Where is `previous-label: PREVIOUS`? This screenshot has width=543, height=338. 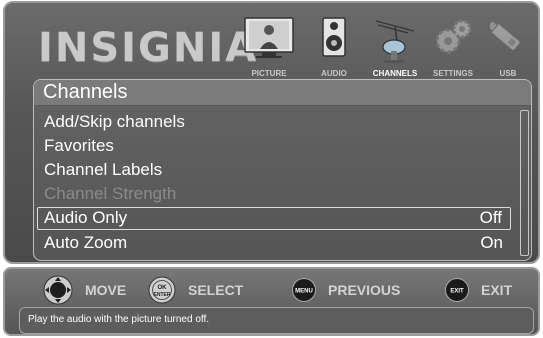
previous-label: PREVIOUS is located at coordinates (364, 290).